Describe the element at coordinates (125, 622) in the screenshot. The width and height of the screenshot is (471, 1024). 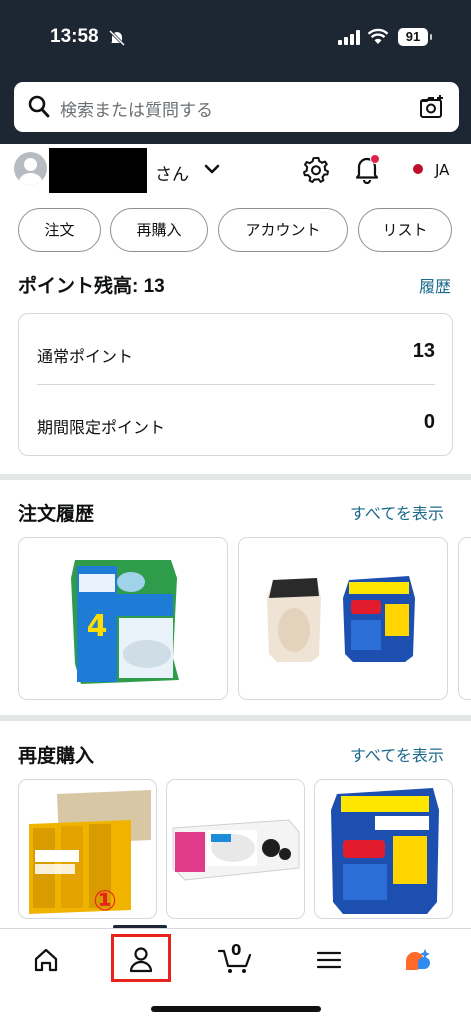
I see `product-image: 4` at that location.